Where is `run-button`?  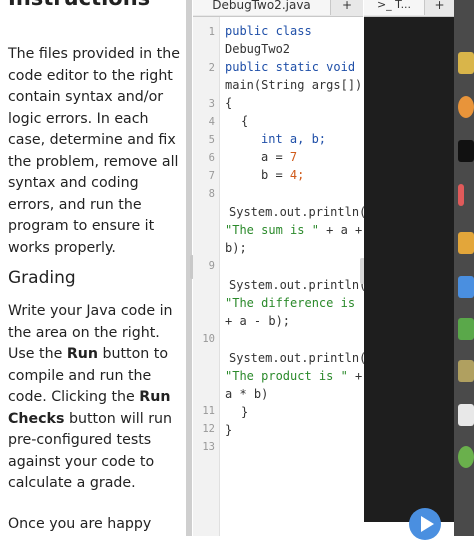 run-button is located at coordinates (425, 524).